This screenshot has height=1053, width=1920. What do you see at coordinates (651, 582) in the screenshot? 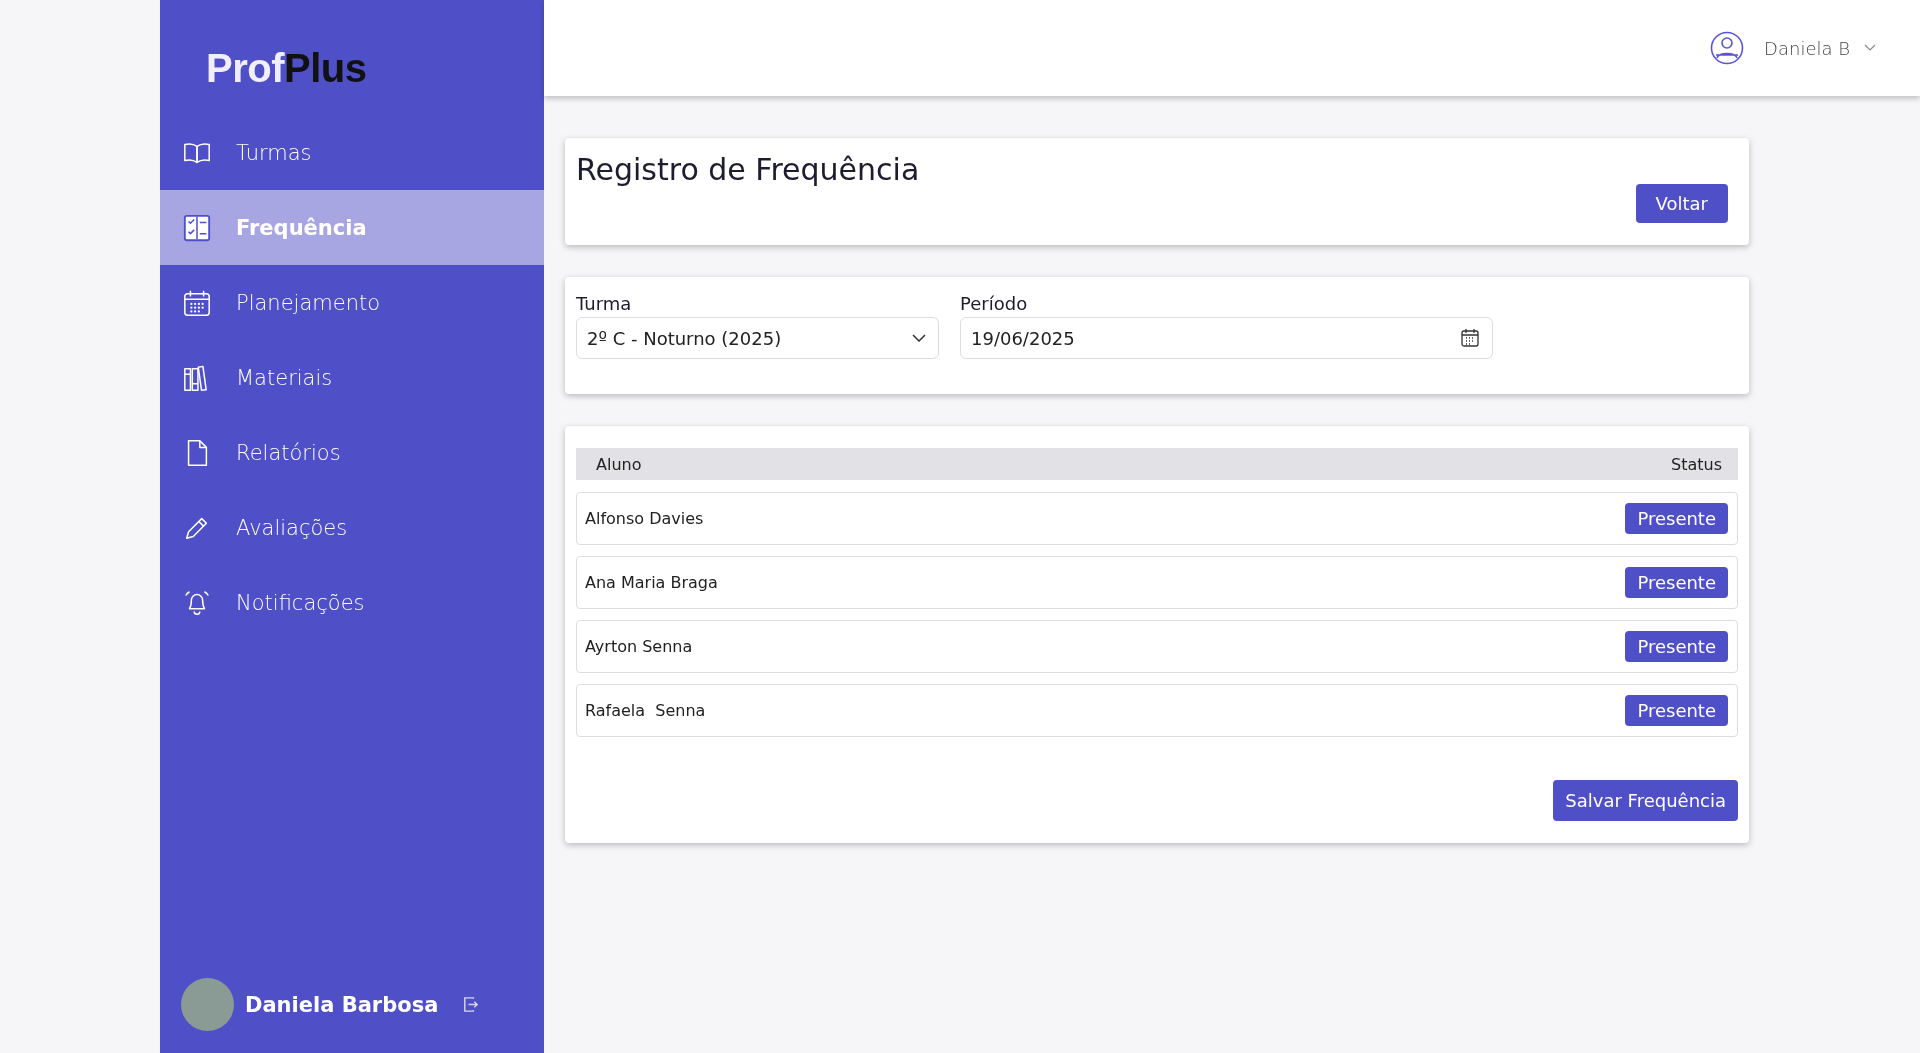
I see `student-name: Ana Maria Braga` at bounding box center [651, 582].